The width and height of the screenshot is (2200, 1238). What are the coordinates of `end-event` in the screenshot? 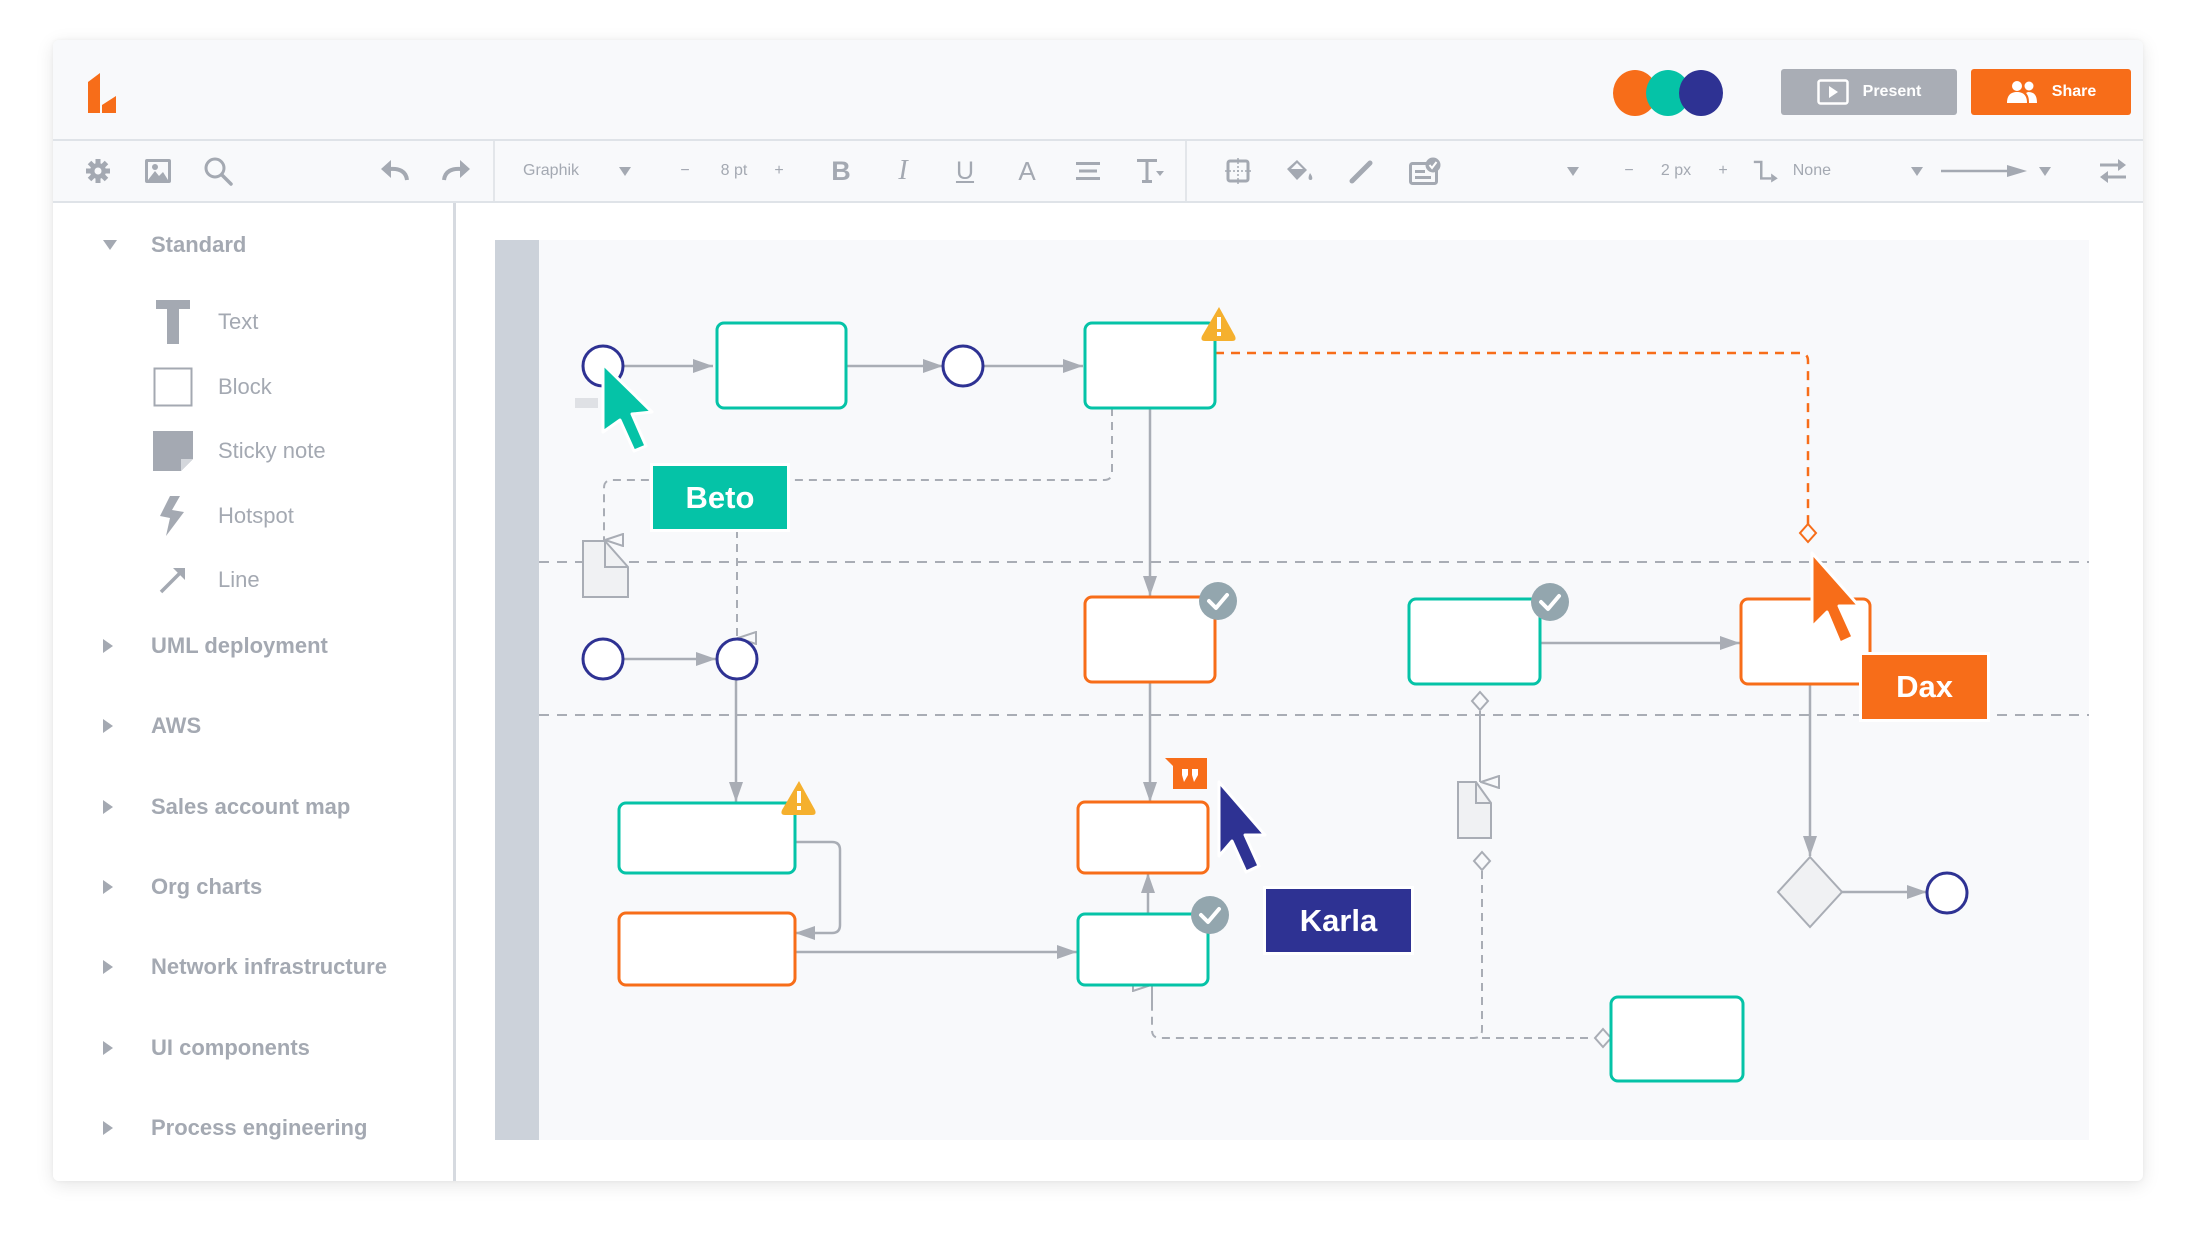 It's located at (1947, 893).